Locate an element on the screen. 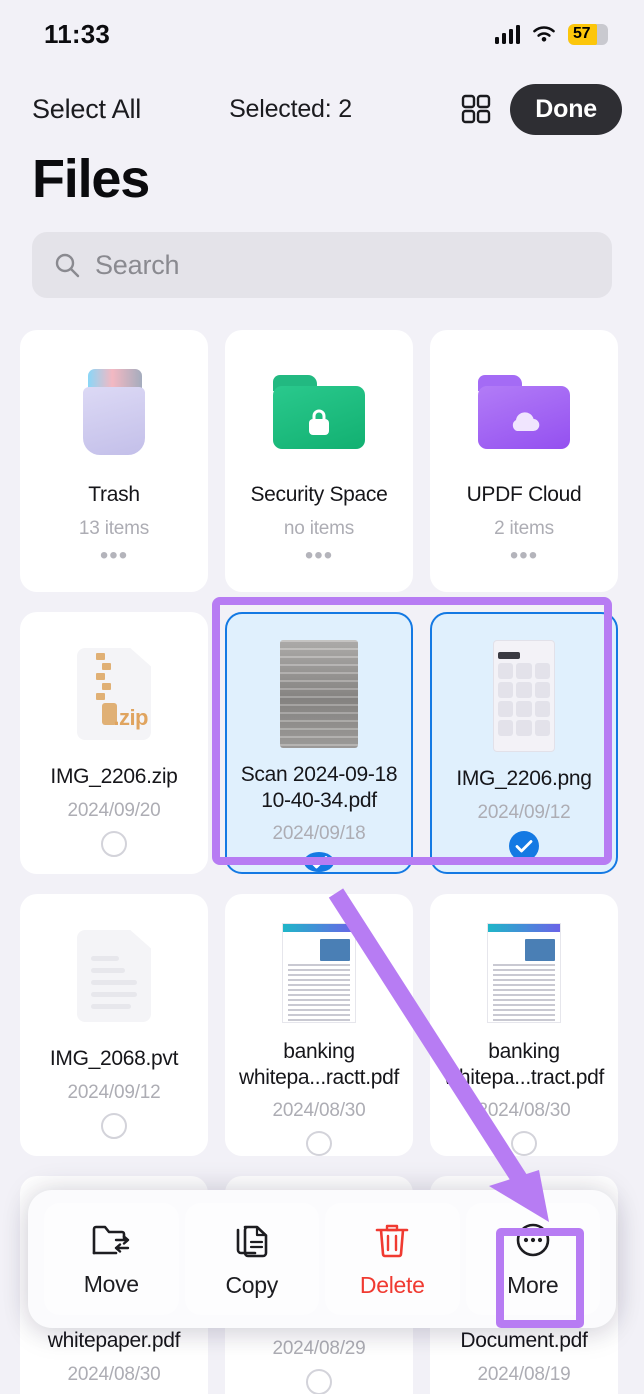 The image size is (644, 1394). file-card-banking-whitepaper-1: banking whitepa...ractt.pdf 2024/08/30 is located at coordinates (319, 1025).